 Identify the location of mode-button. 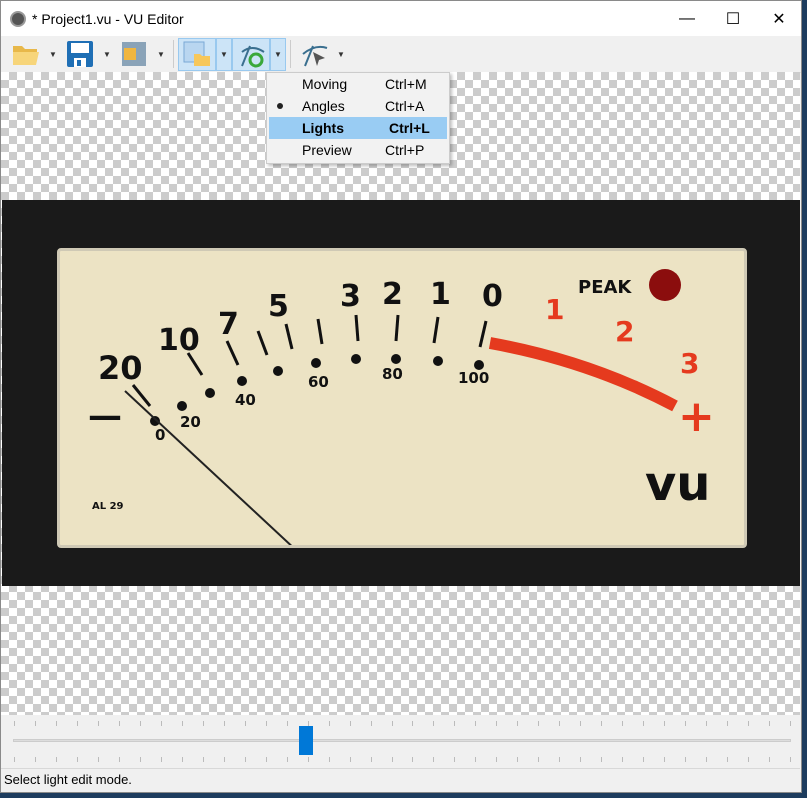
(251, 54).